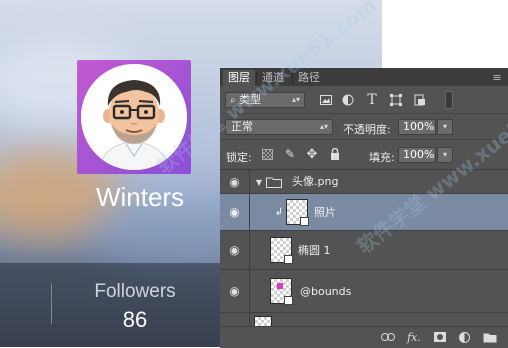  Describe the element at coordinates (279, 212) in the screenshot. I see `clipping-arrow-icon: ↲` at that location.